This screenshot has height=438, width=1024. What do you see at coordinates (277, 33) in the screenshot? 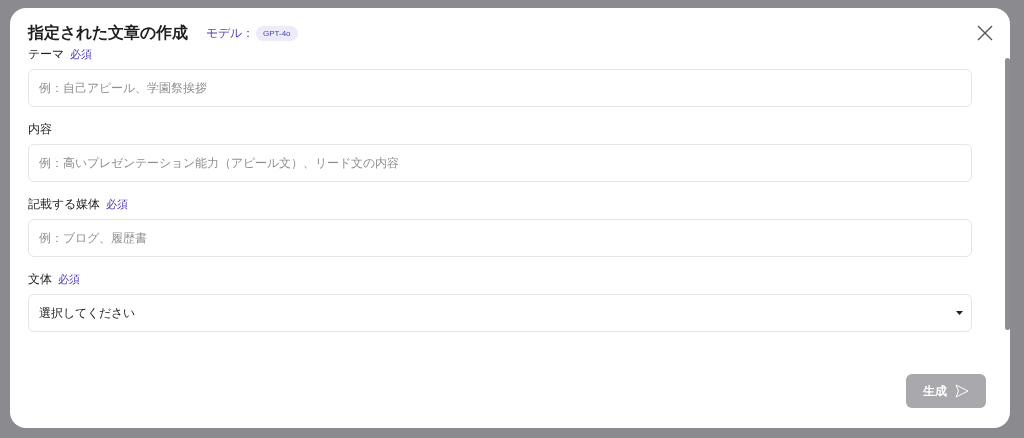
I see `model-badge: GPT-4o` at bounding box center [277, 33].